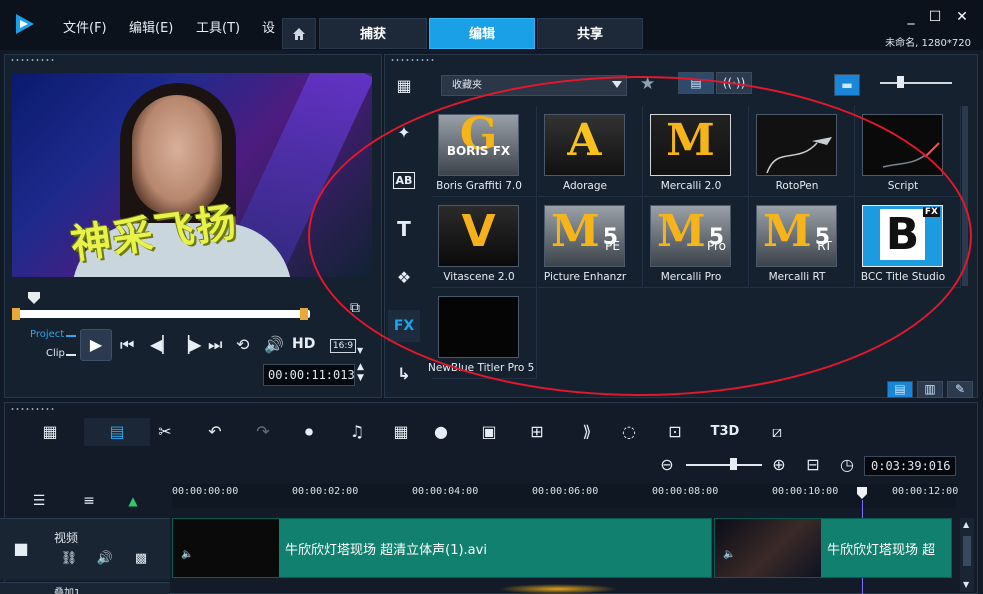 This screenshot has width=983, height=594. Describe the element at coordinates (165, 432) in the screenshot. I see `tools-icon: ✂` at that location.